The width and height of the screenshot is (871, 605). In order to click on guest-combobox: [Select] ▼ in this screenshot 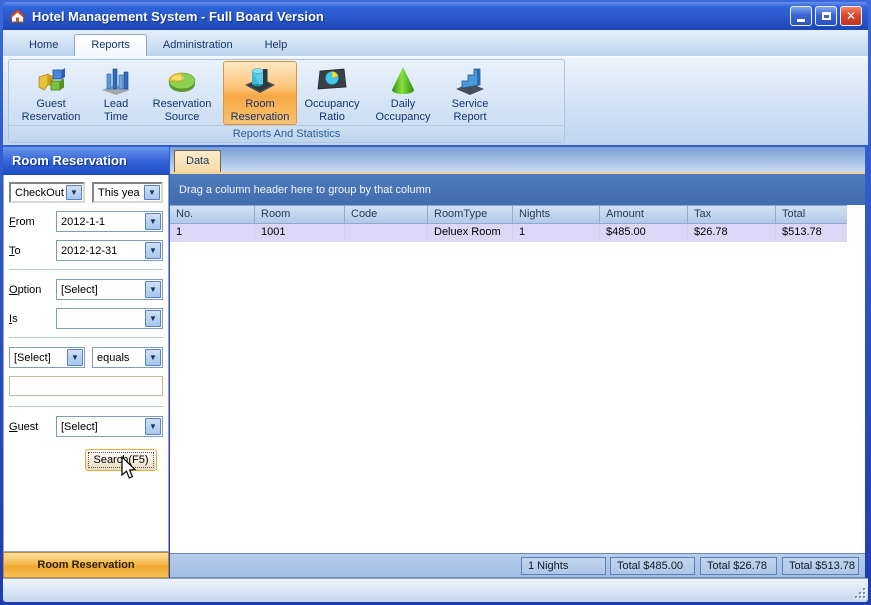, I will do `click(109, 426)`.